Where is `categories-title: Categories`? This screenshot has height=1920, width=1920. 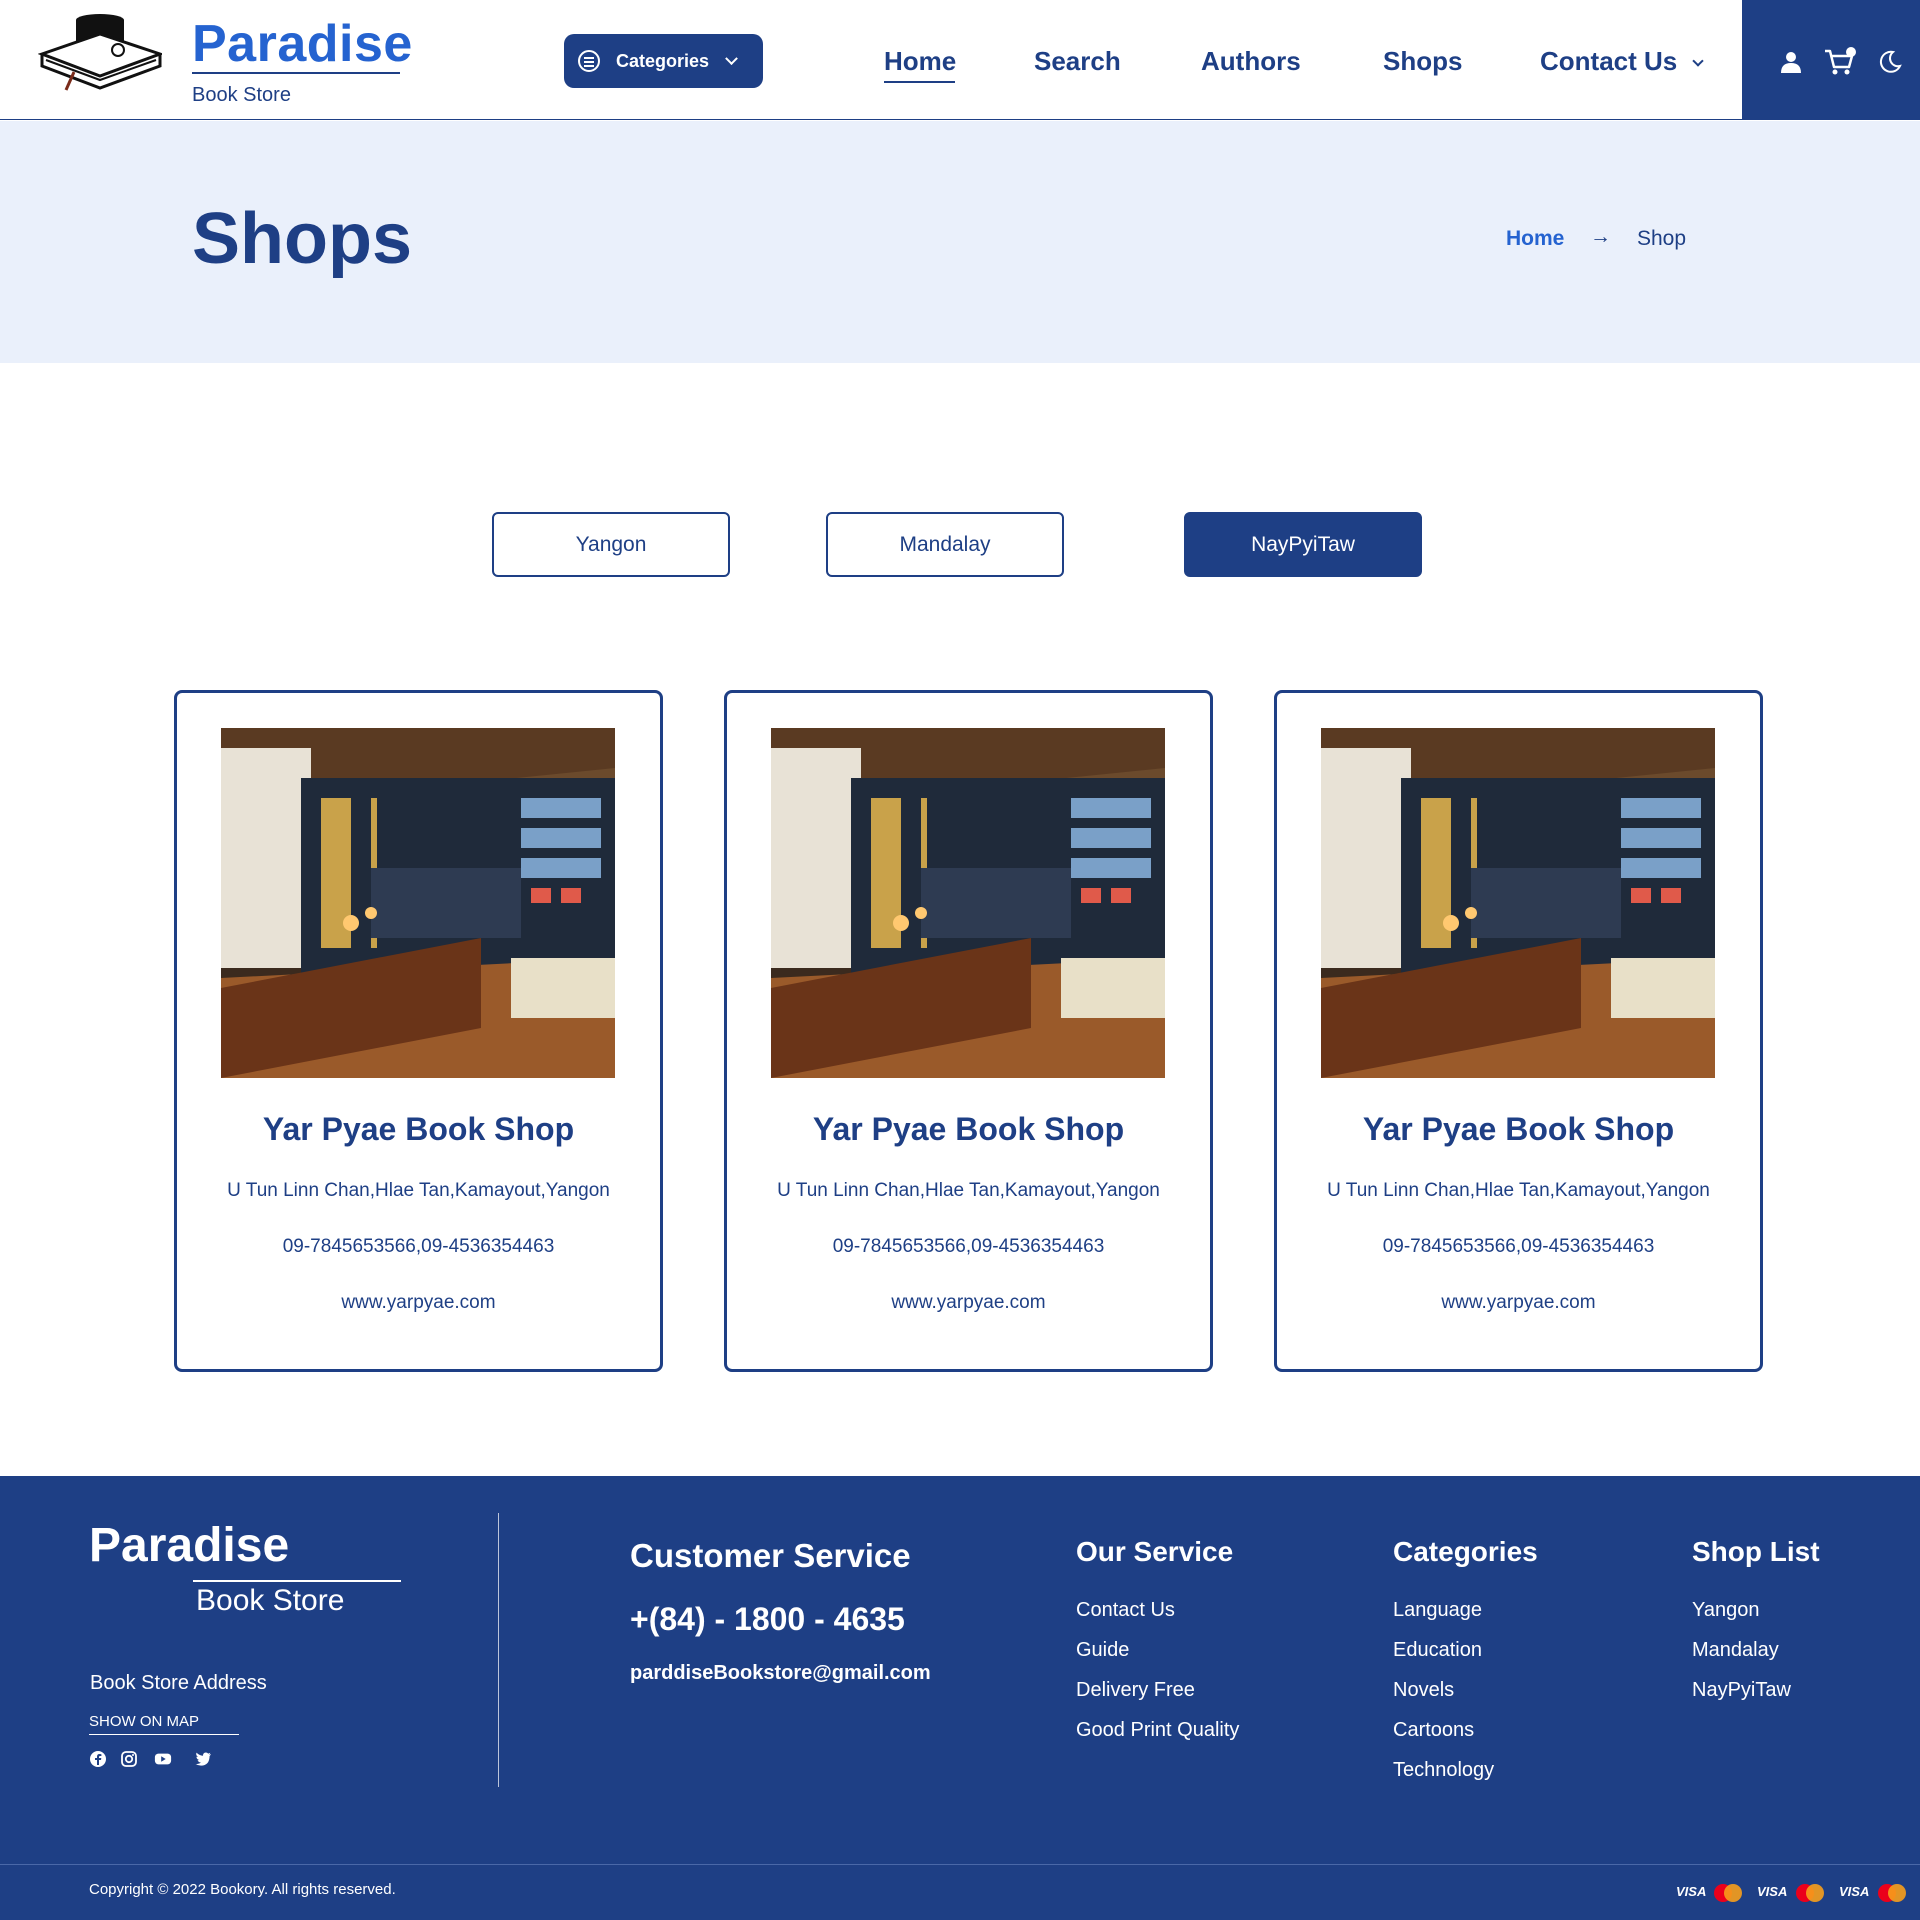 categories-title: Categories is located at coordinates (1465, 1551).